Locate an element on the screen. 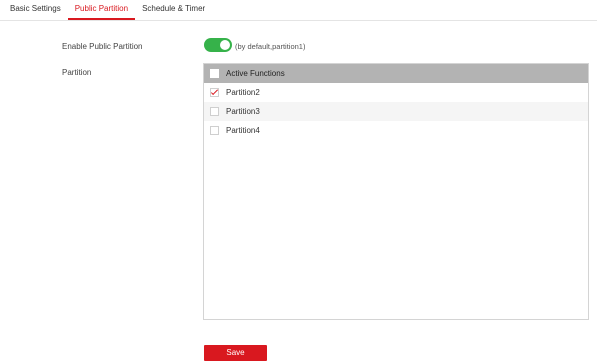 The width and height of the screenshot is (597, 361). toggle-knob is located at coordinates (225, 45).